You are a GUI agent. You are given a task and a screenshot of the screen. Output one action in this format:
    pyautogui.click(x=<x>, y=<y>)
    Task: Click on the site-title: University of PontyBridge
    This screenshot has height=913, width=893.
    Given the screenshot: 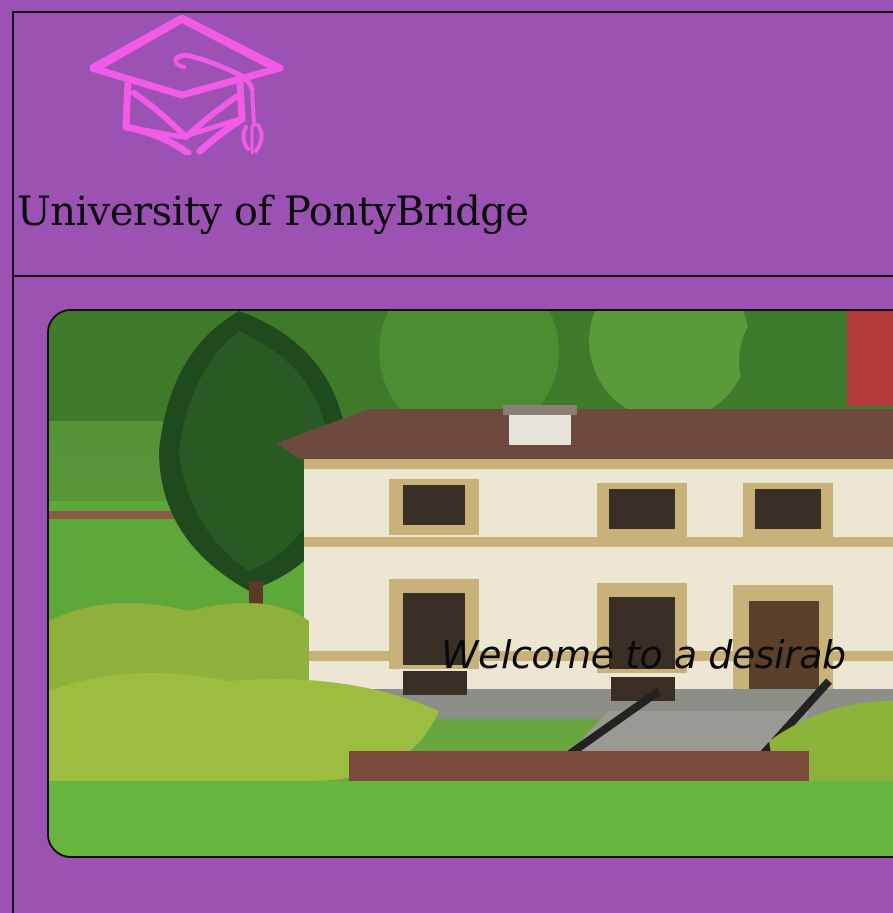 What is the action you would take?
    pyautogui.click(x=273, y=212)
    